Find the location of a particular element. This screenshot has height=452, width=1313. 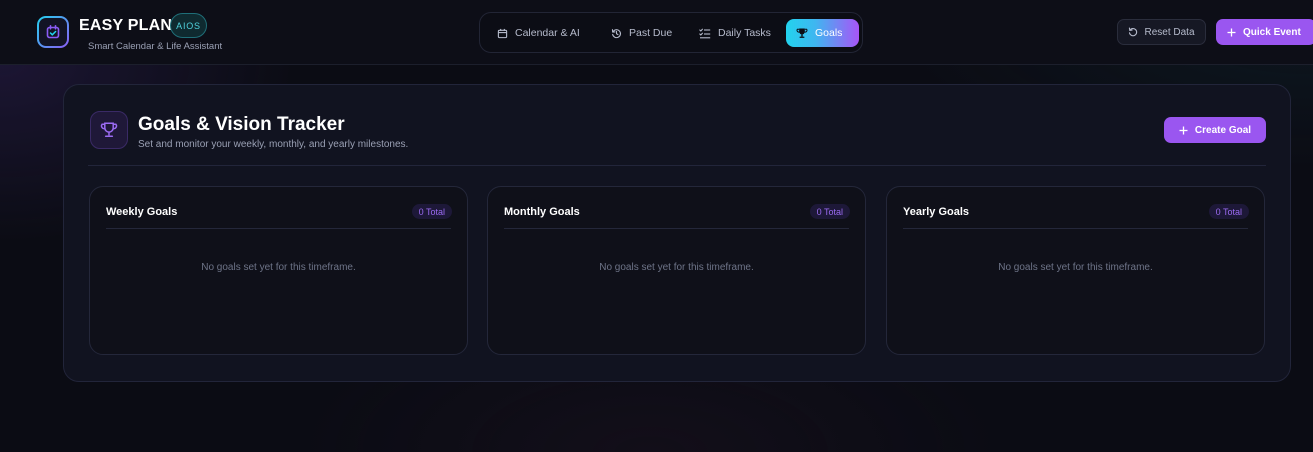

tab-daily-tasks: Daily Tasks is located at coordinates (735, 33).